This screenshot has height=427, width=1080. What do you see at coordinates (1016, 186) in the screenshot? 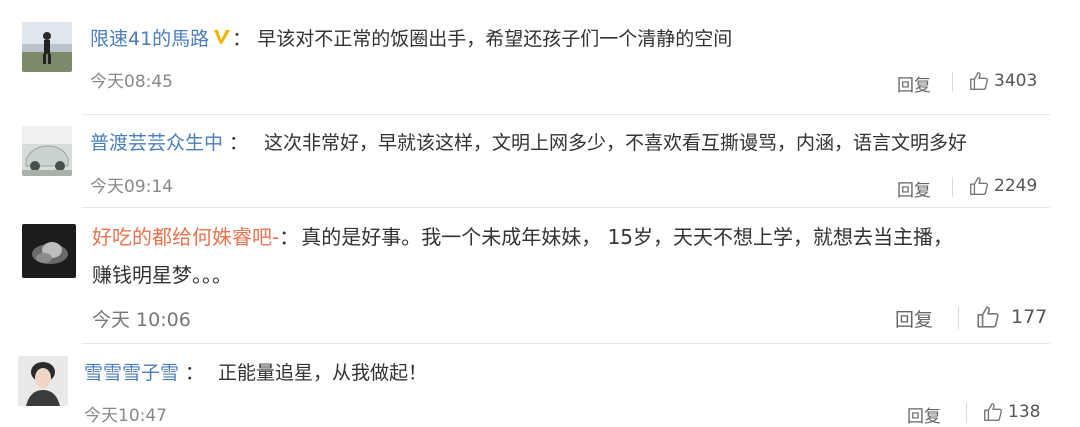
I see `like-count: 2249` at bounding box center [1016, 186].